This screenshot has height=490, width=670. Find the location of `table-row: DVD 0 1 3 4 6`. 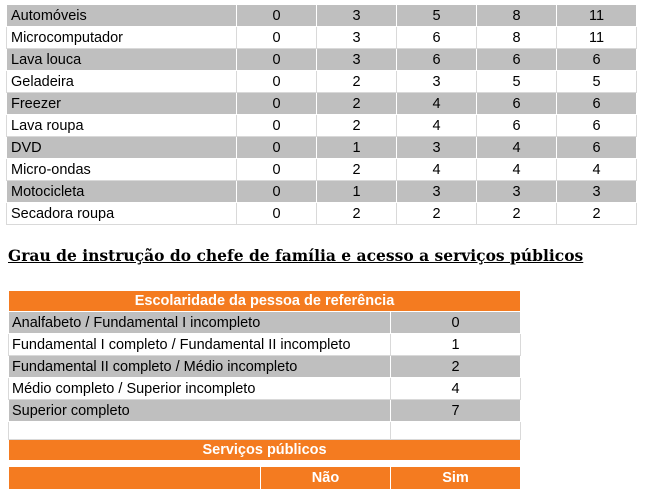

table-row: DVD 0 1 3 4 6 is located at coordinates (321, 147).